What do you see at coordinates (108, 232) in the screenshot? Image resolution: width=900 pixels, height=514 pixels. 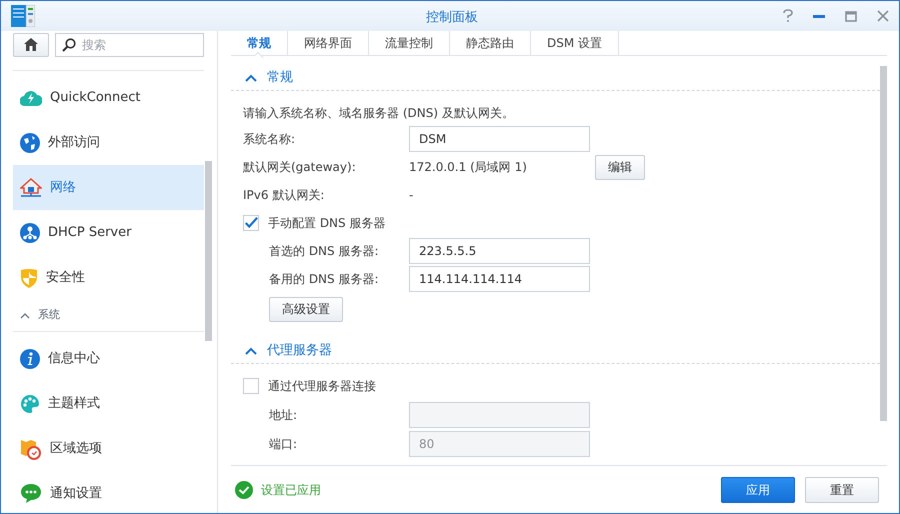 I see `sidebar-item: DHCP Server` at bounding box center [108, 232].